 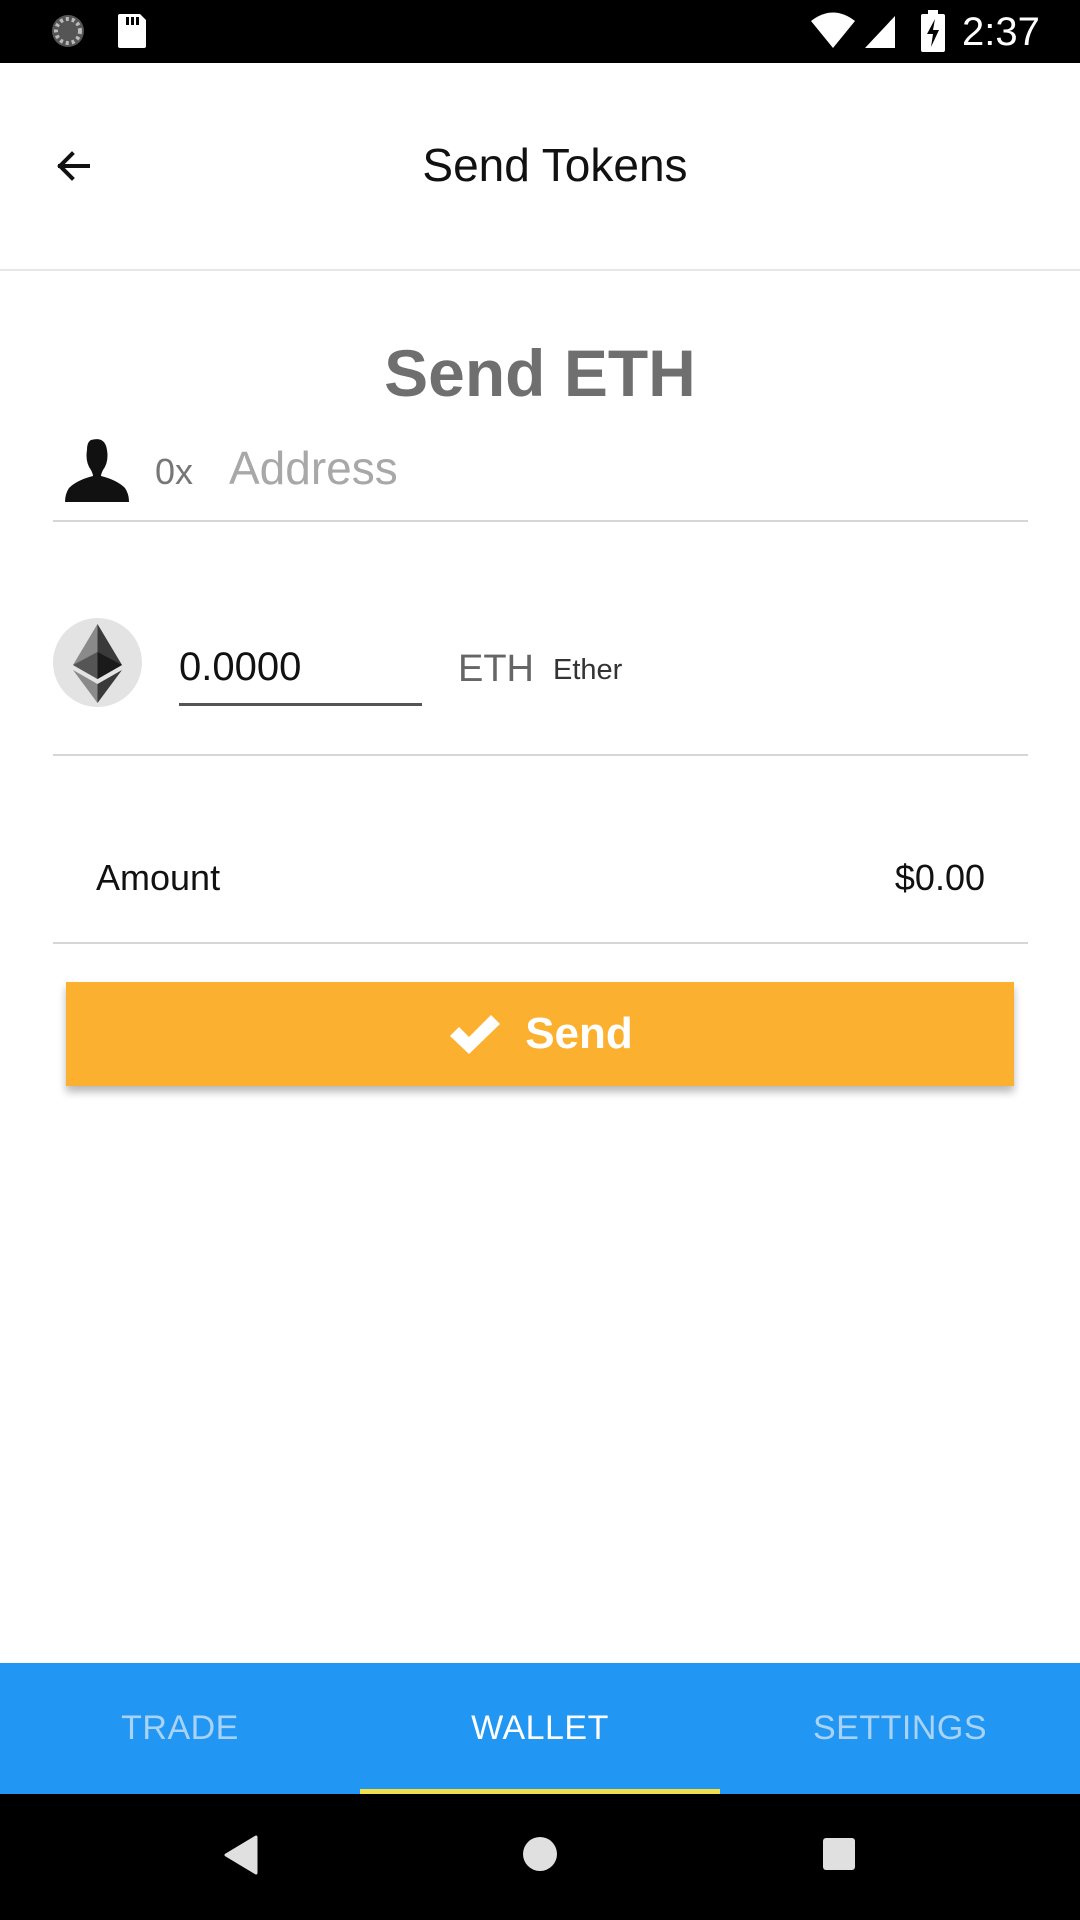 What do you see at coordinates (158, 877) in the screenshot?
I see `fiat-amount-label: Amount` at bounding box center [158, 877].